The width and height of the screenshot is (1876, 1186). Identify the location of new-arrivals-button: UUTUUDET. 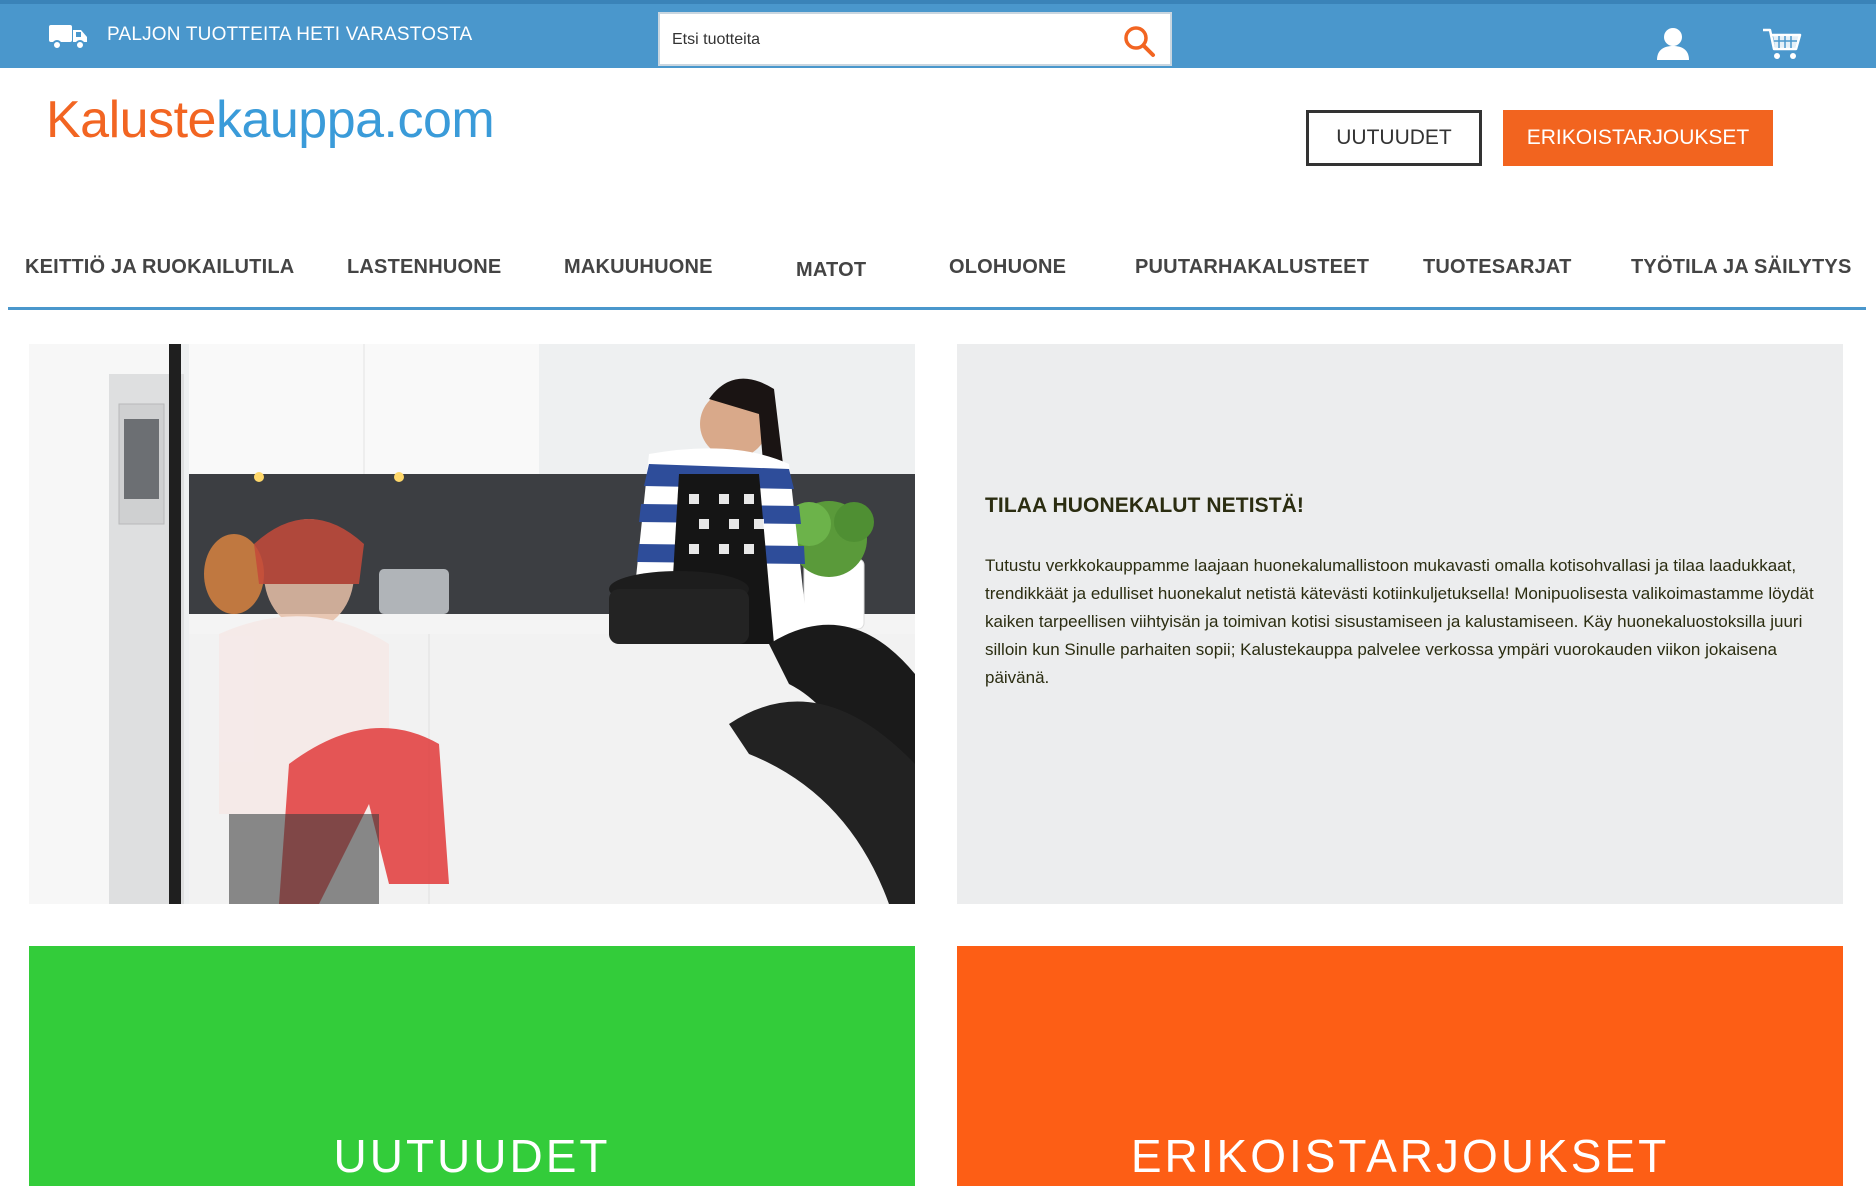
(1394, 138).